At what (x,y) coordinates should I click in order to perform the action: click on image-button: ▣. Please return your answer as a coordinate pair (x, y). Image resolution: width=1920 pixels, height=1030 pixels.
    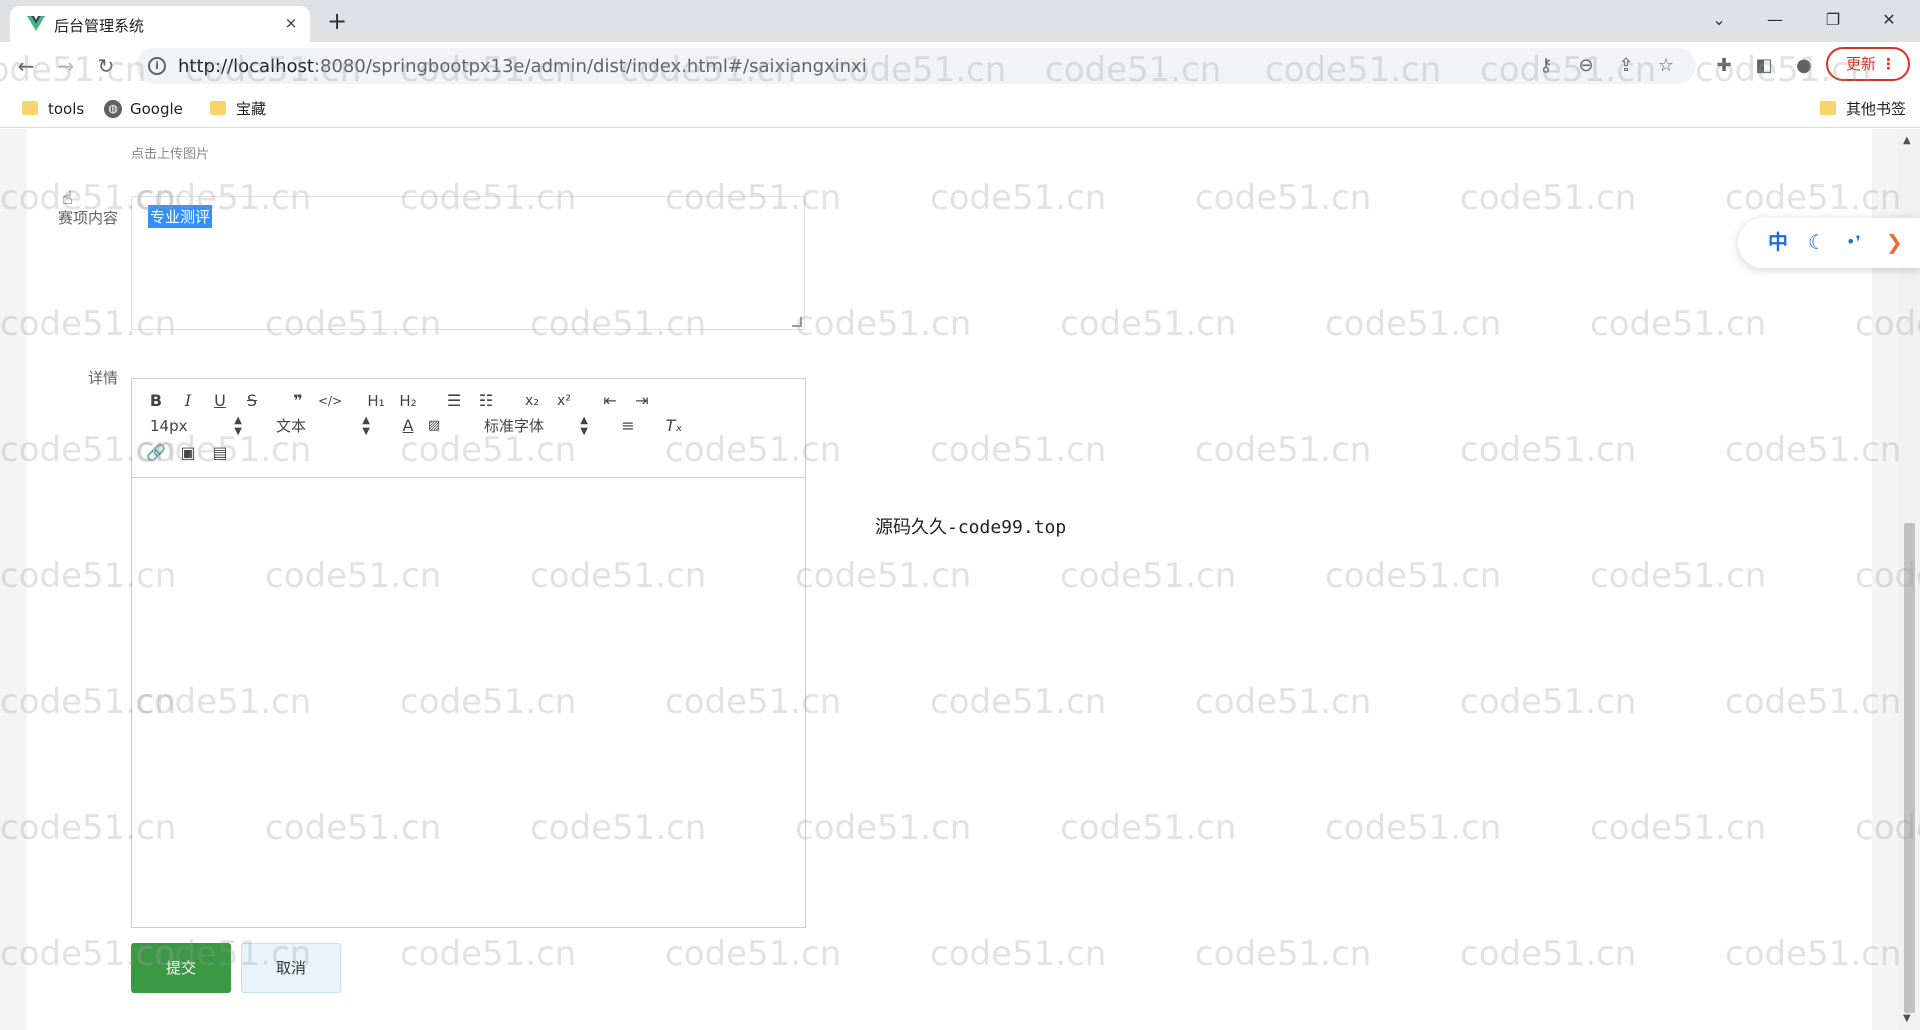
    Looking at the image, I should click on (188, 453).